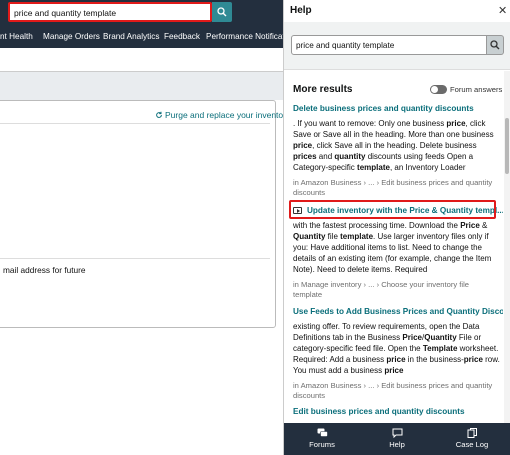  Describe the element at coordinates (44, 270) in the screenshot. I see `email-note-text: mail address for future` at that location.